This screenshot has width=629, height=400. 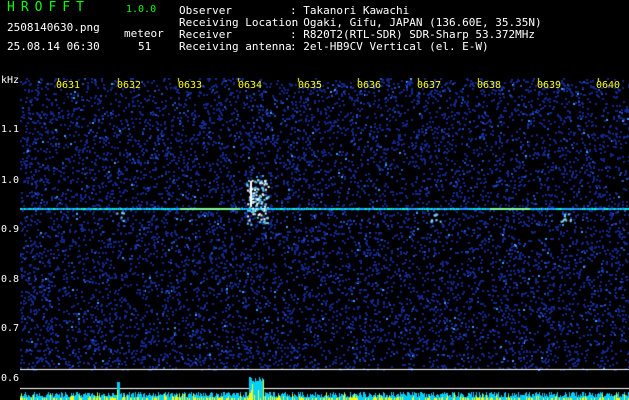 I want to click on y-tick-0.9: 0.9, so click(x=10, y=229).